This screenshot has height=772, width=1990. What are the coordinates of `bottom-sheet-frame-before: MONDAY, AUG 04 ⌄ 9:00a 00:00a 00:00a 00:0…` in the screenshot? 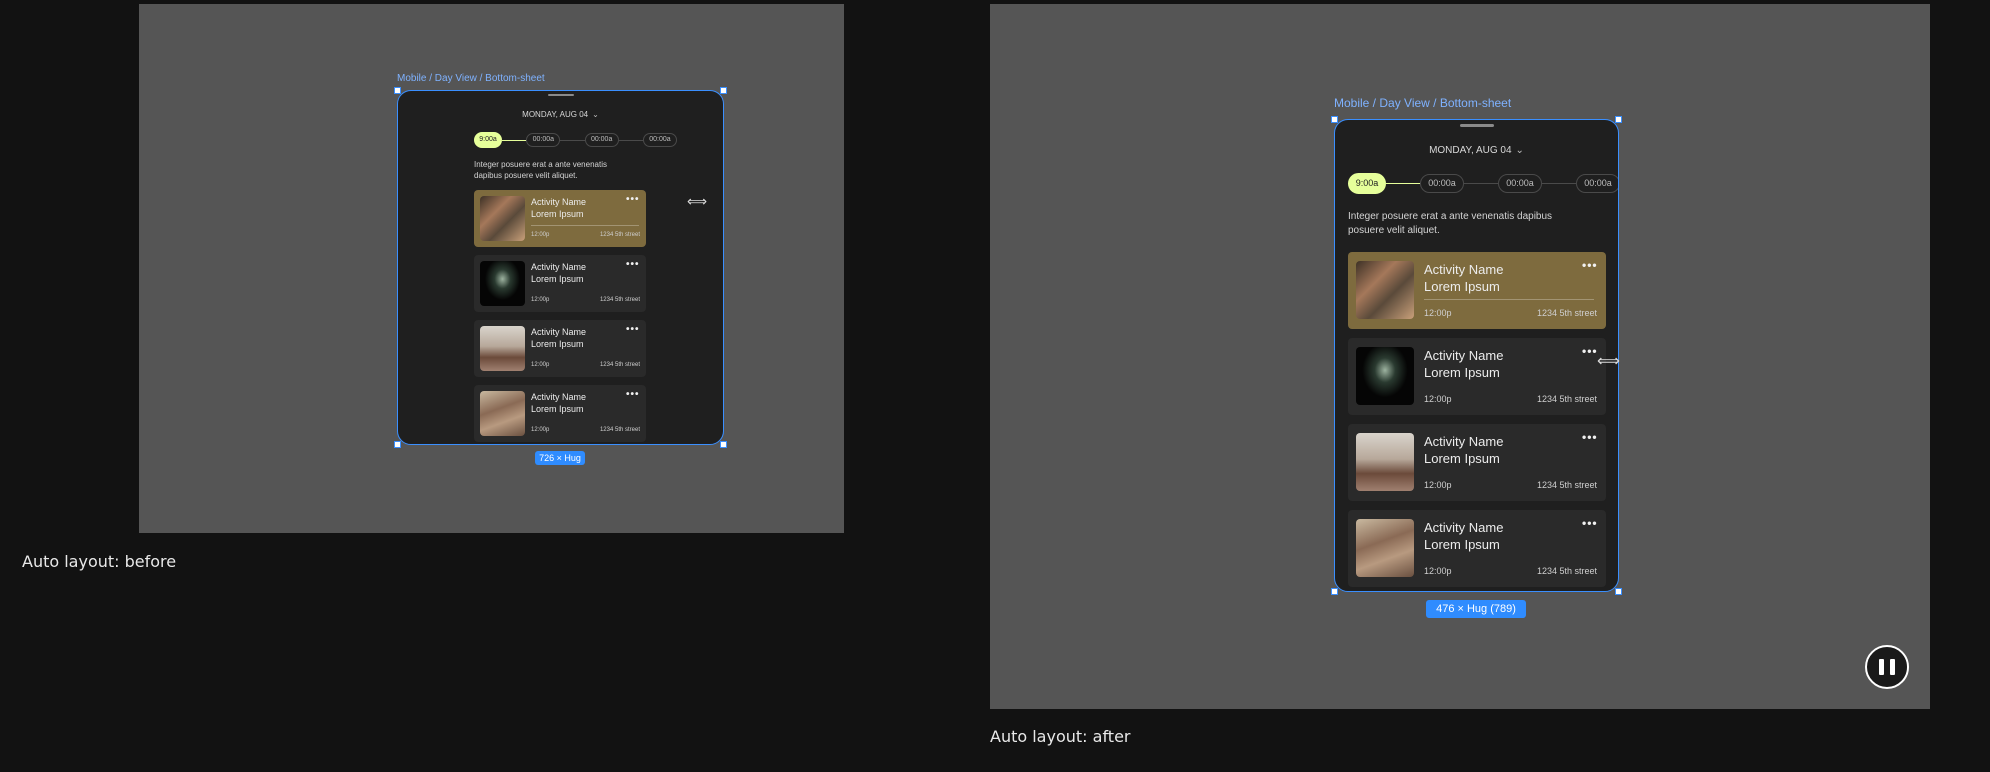 It's located at (560, 267).